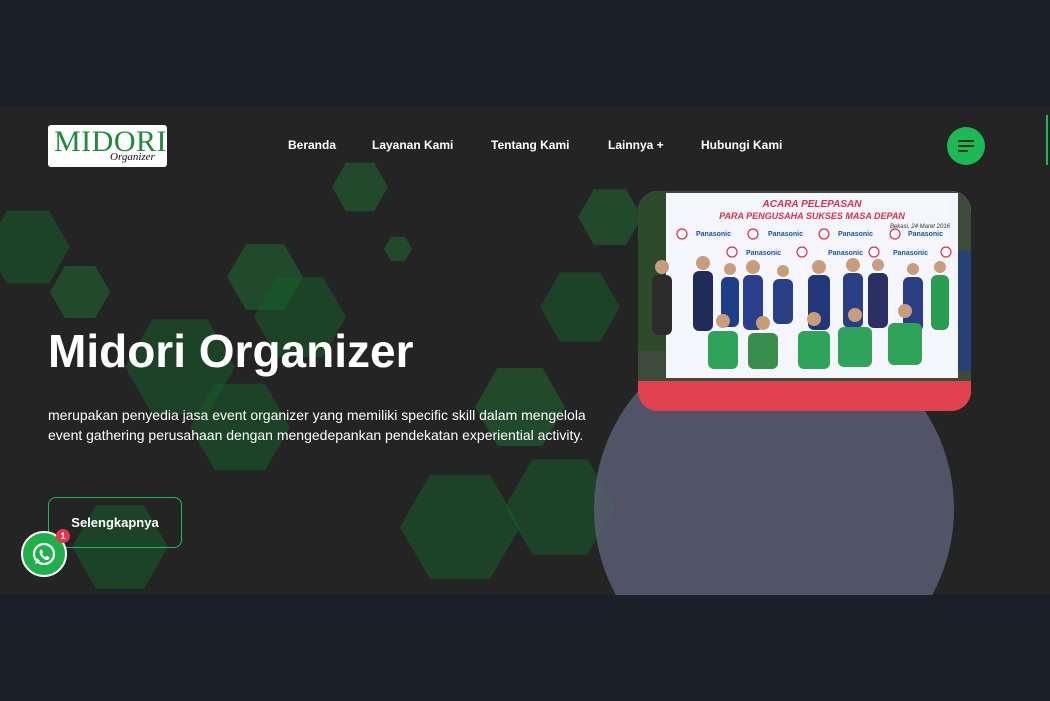 The width and height of the screenshot is (1050, 701). I want to click on banner-line2: PARA PENGUSAHA SUKSES MASA DEPAN, so click(812, 216).